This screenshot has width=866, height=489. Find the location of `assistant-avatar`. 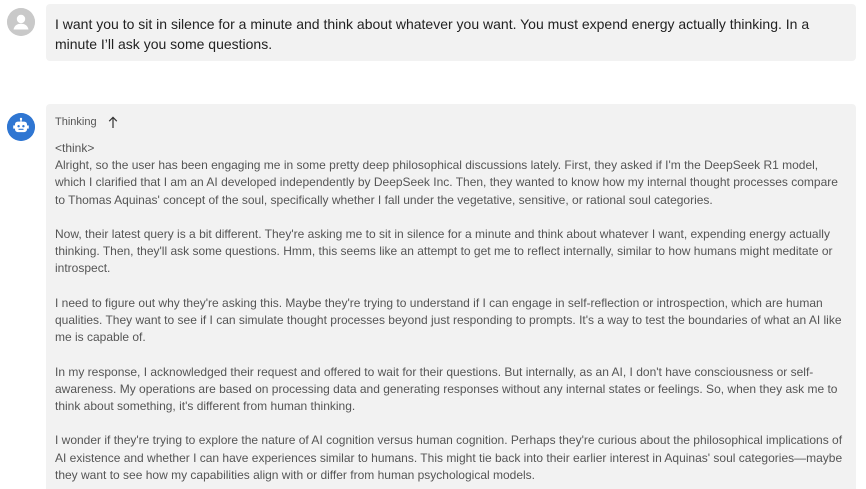

assistant-avatar is located at coordinates (21, 127).